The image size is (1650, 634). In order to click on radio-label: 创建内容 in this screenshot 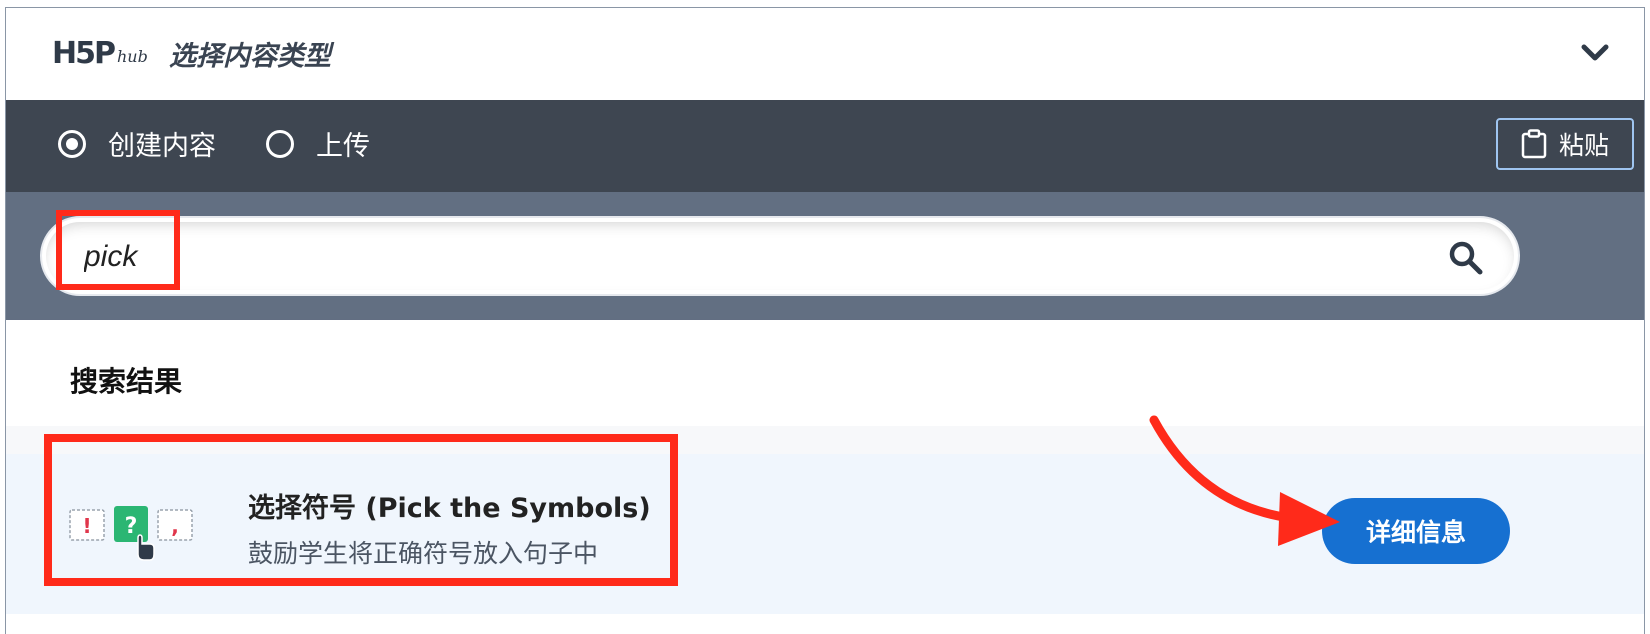, I will do `click(162, 146)`.